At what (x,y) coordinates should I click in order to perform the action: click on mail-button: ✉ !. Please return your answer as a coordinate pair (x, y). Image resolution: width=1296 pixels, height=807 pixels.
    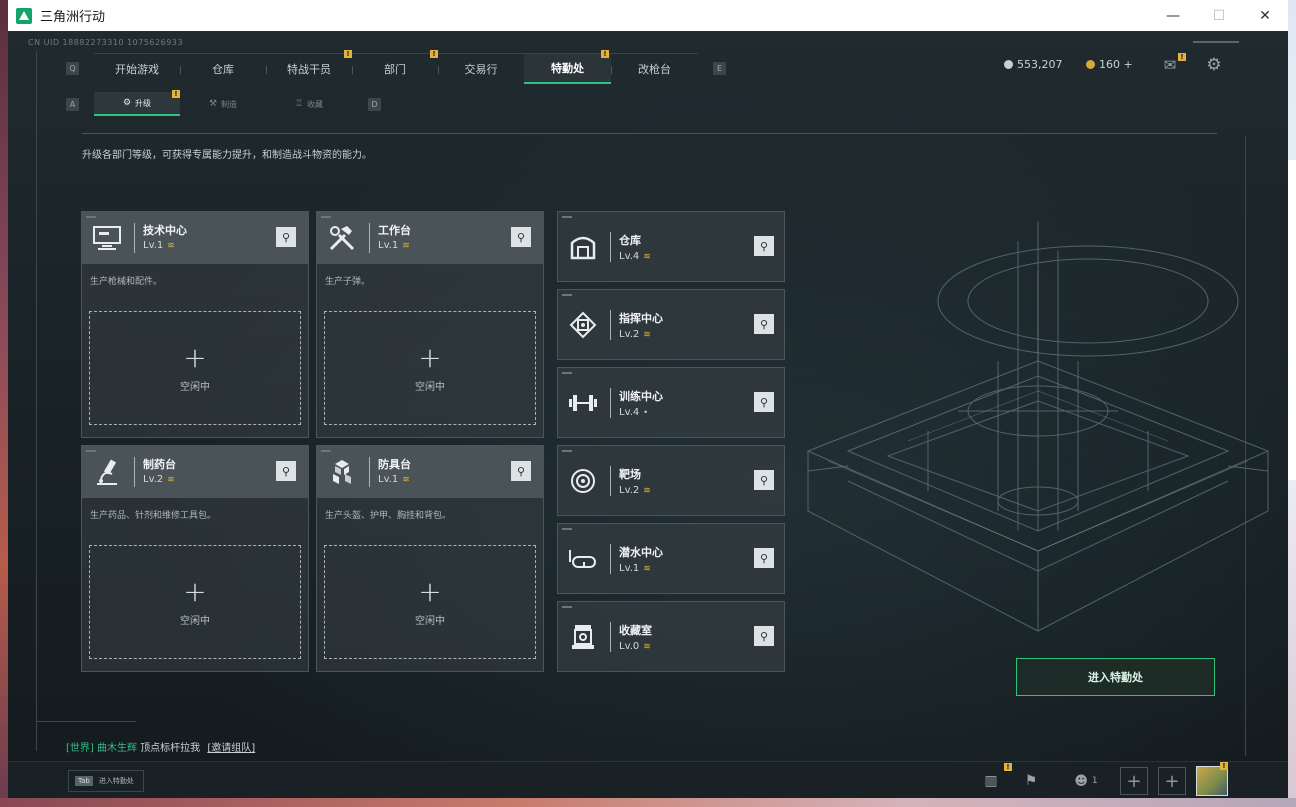
    Looking at the image, I should click on (1173, 64).